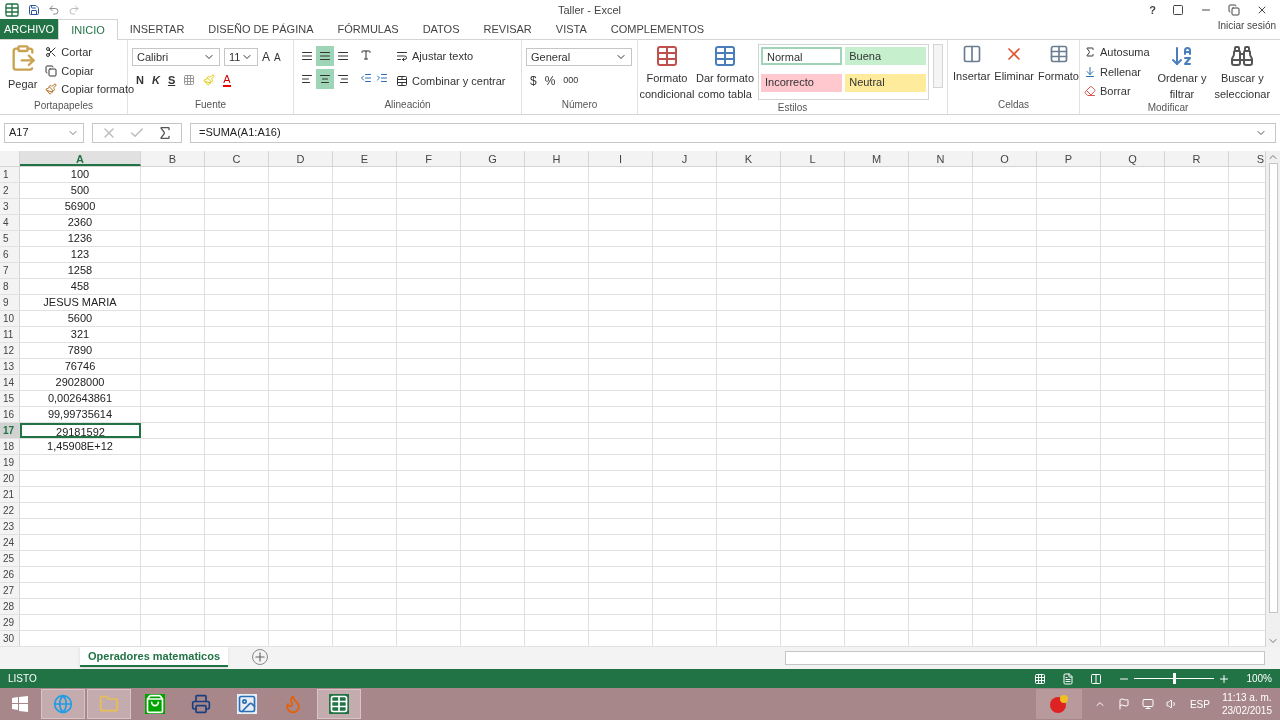 This screenshot has height=720, width=1280. I want to click on ribbon-tab: DISEÑO DE PÁGINA, so click(261, 29).